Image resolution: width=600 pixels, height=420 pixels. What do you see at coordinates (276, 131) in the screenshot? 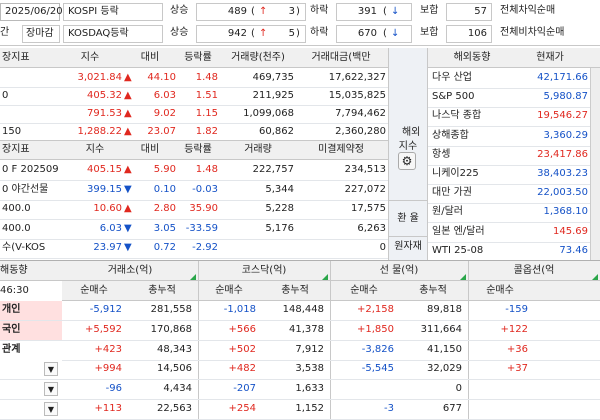
I see `index-row-volume: 60,862` at bounding box center [276, 131].